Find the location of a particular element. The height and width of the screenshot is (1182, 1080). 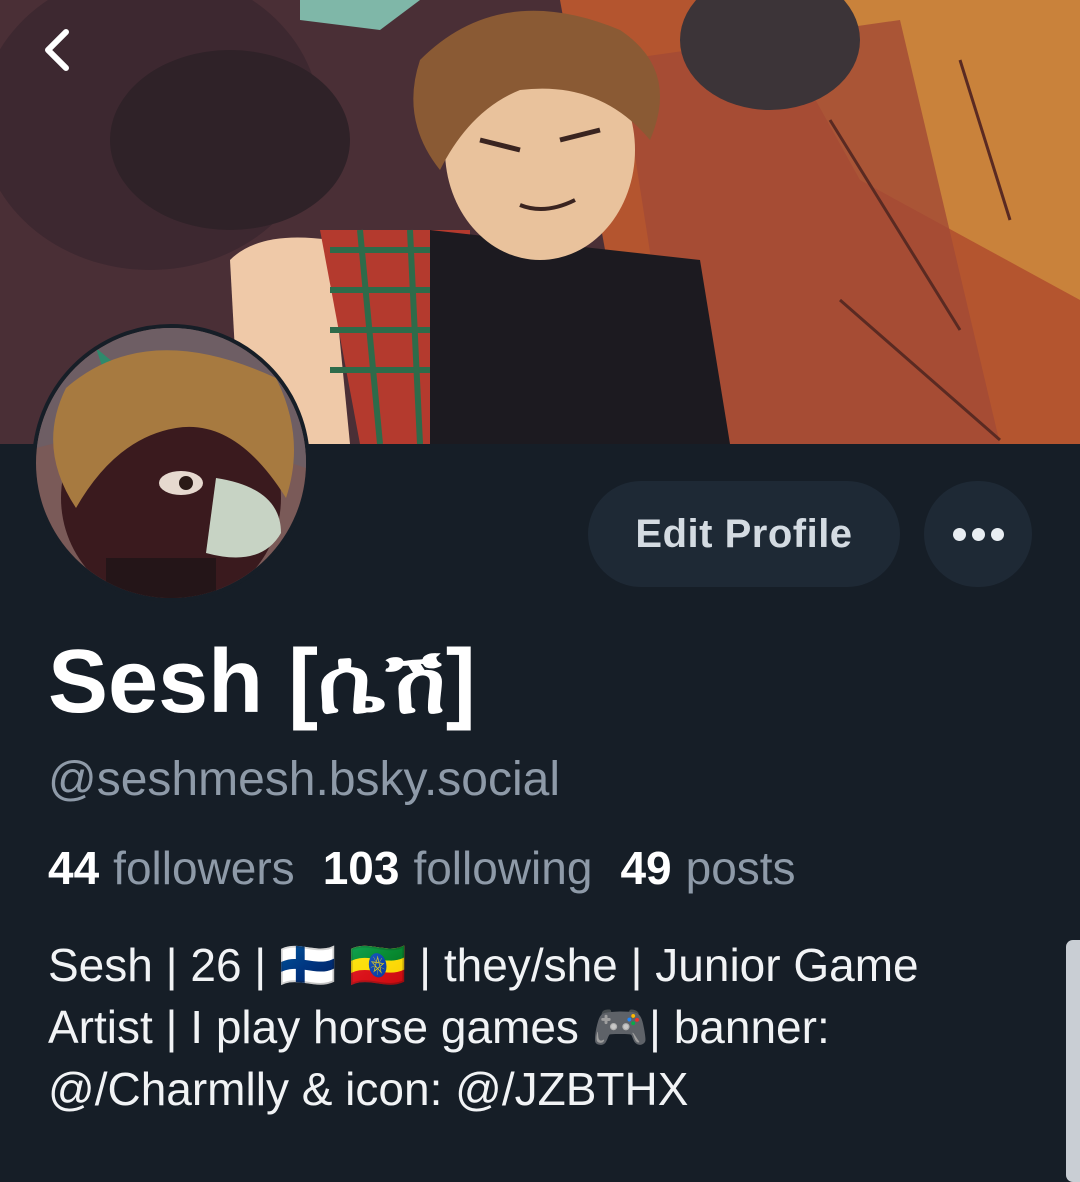

followers-stat: 44 followers is located at coordinates (171, 868).